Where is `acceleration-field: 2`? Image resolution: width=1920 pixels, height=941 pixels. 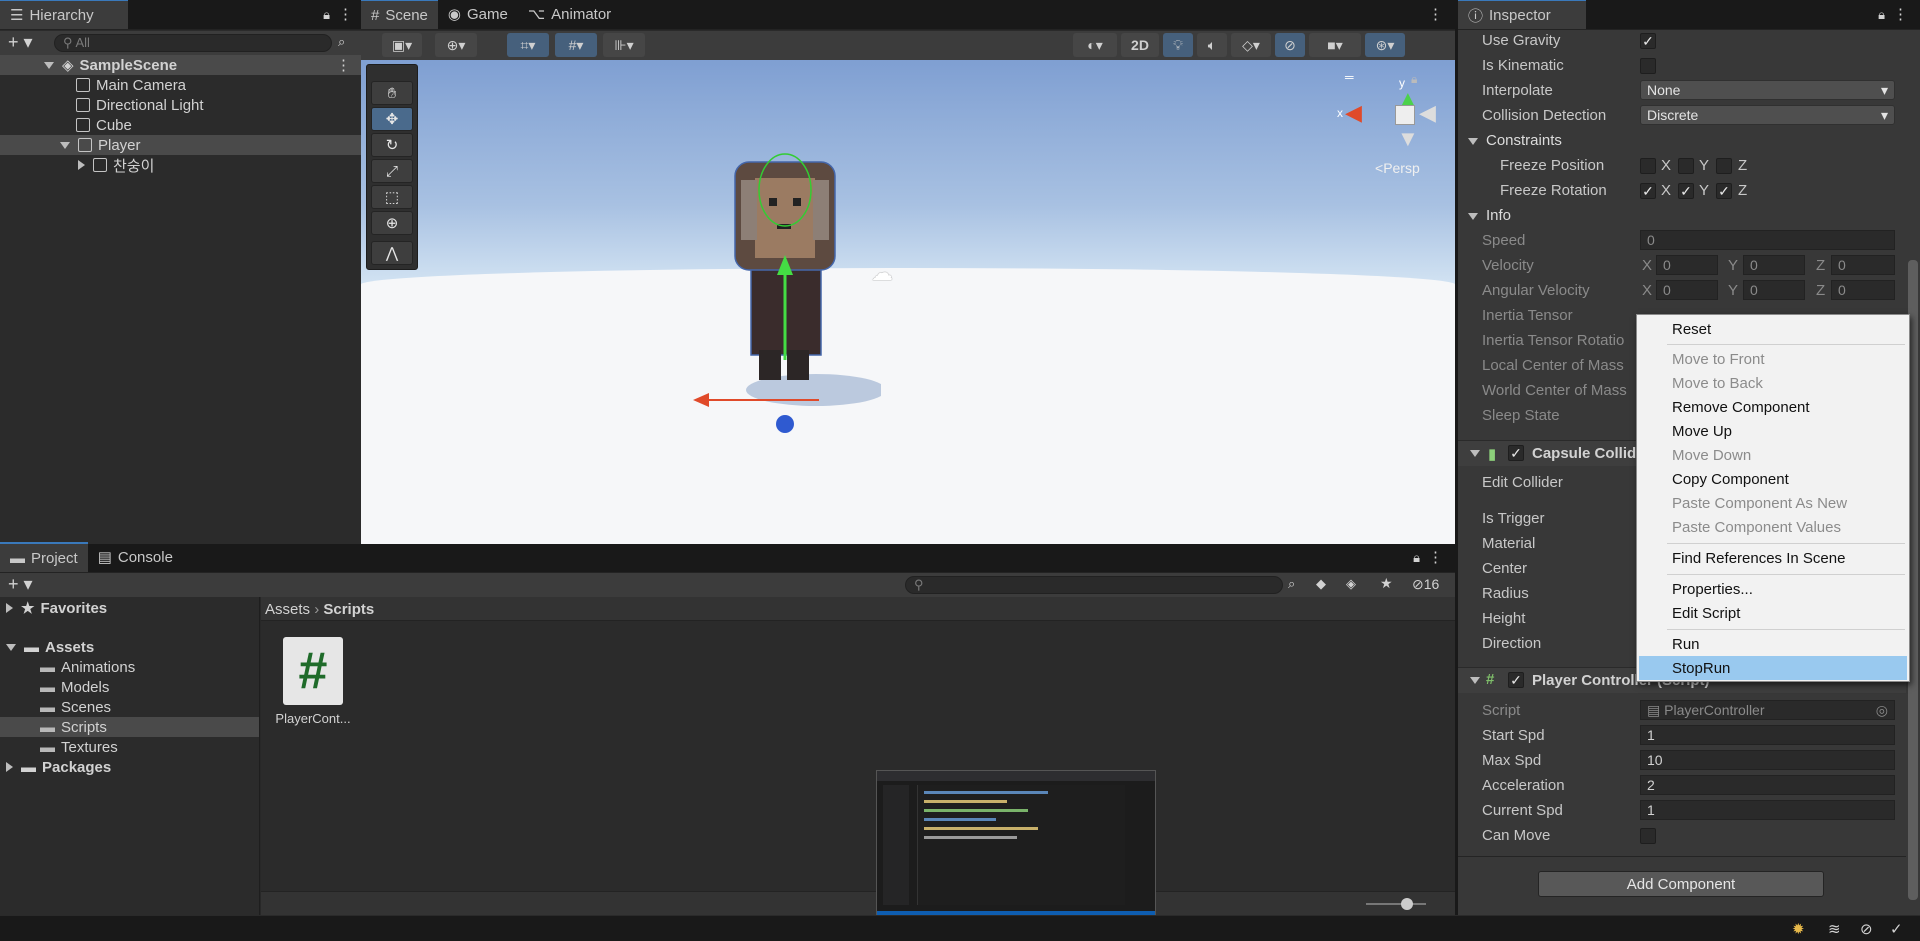
acceleration-field: 2 is located at coordinates (1767, 785).